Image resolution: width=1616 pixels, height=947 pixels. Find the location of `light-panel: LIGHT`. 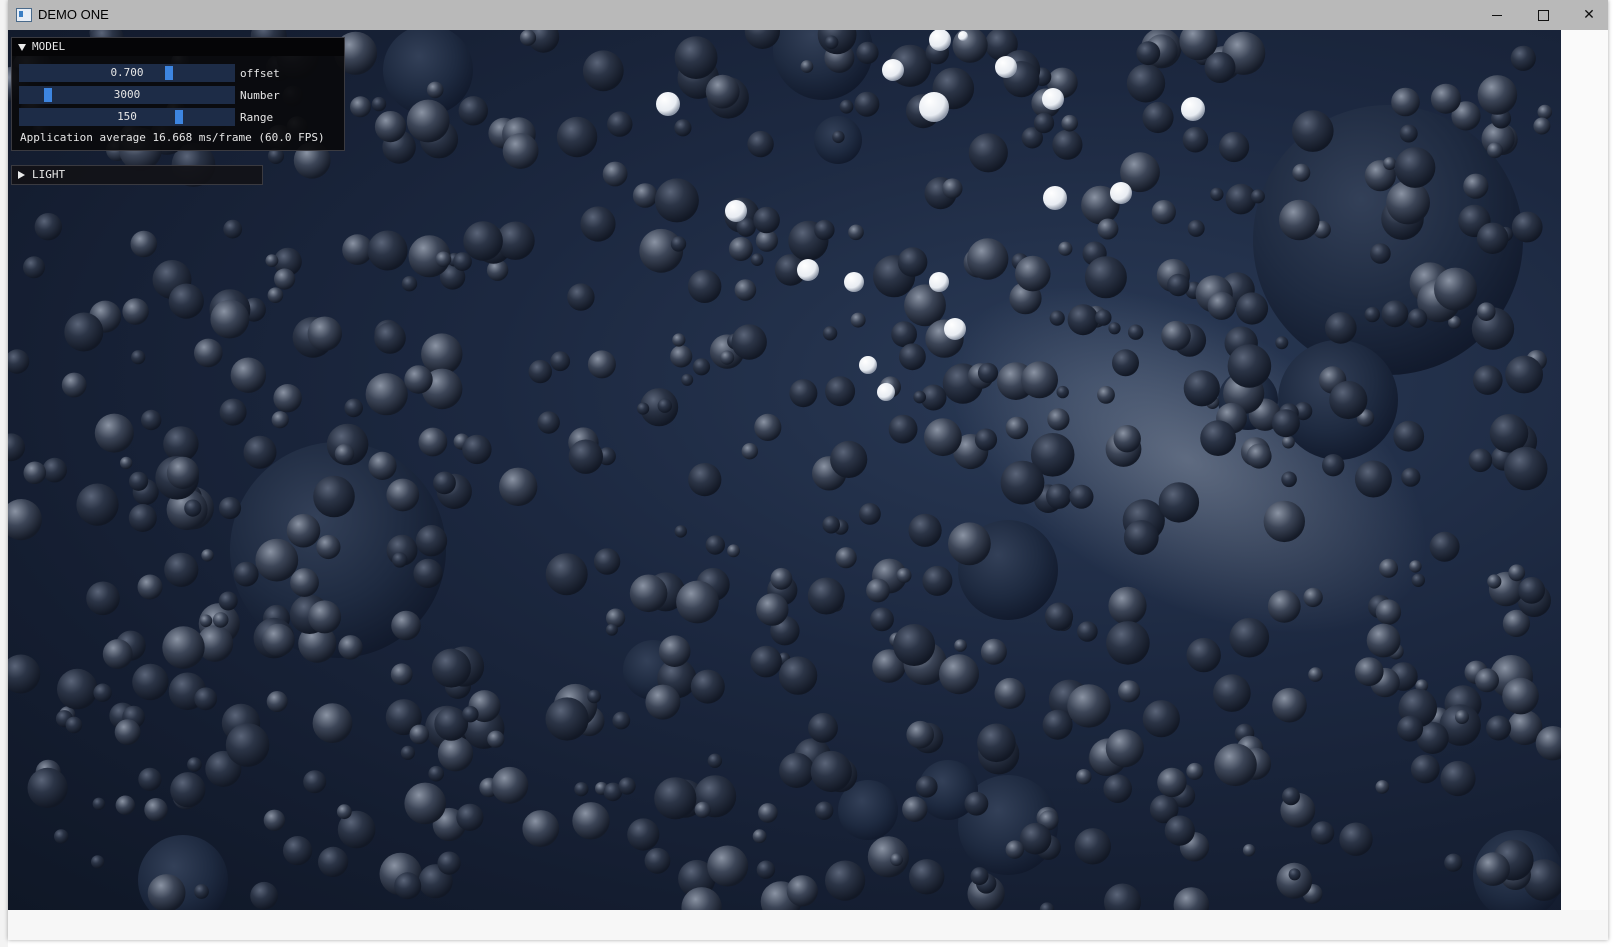

light-panel: LIGHT is located at coordinates (137, 175).